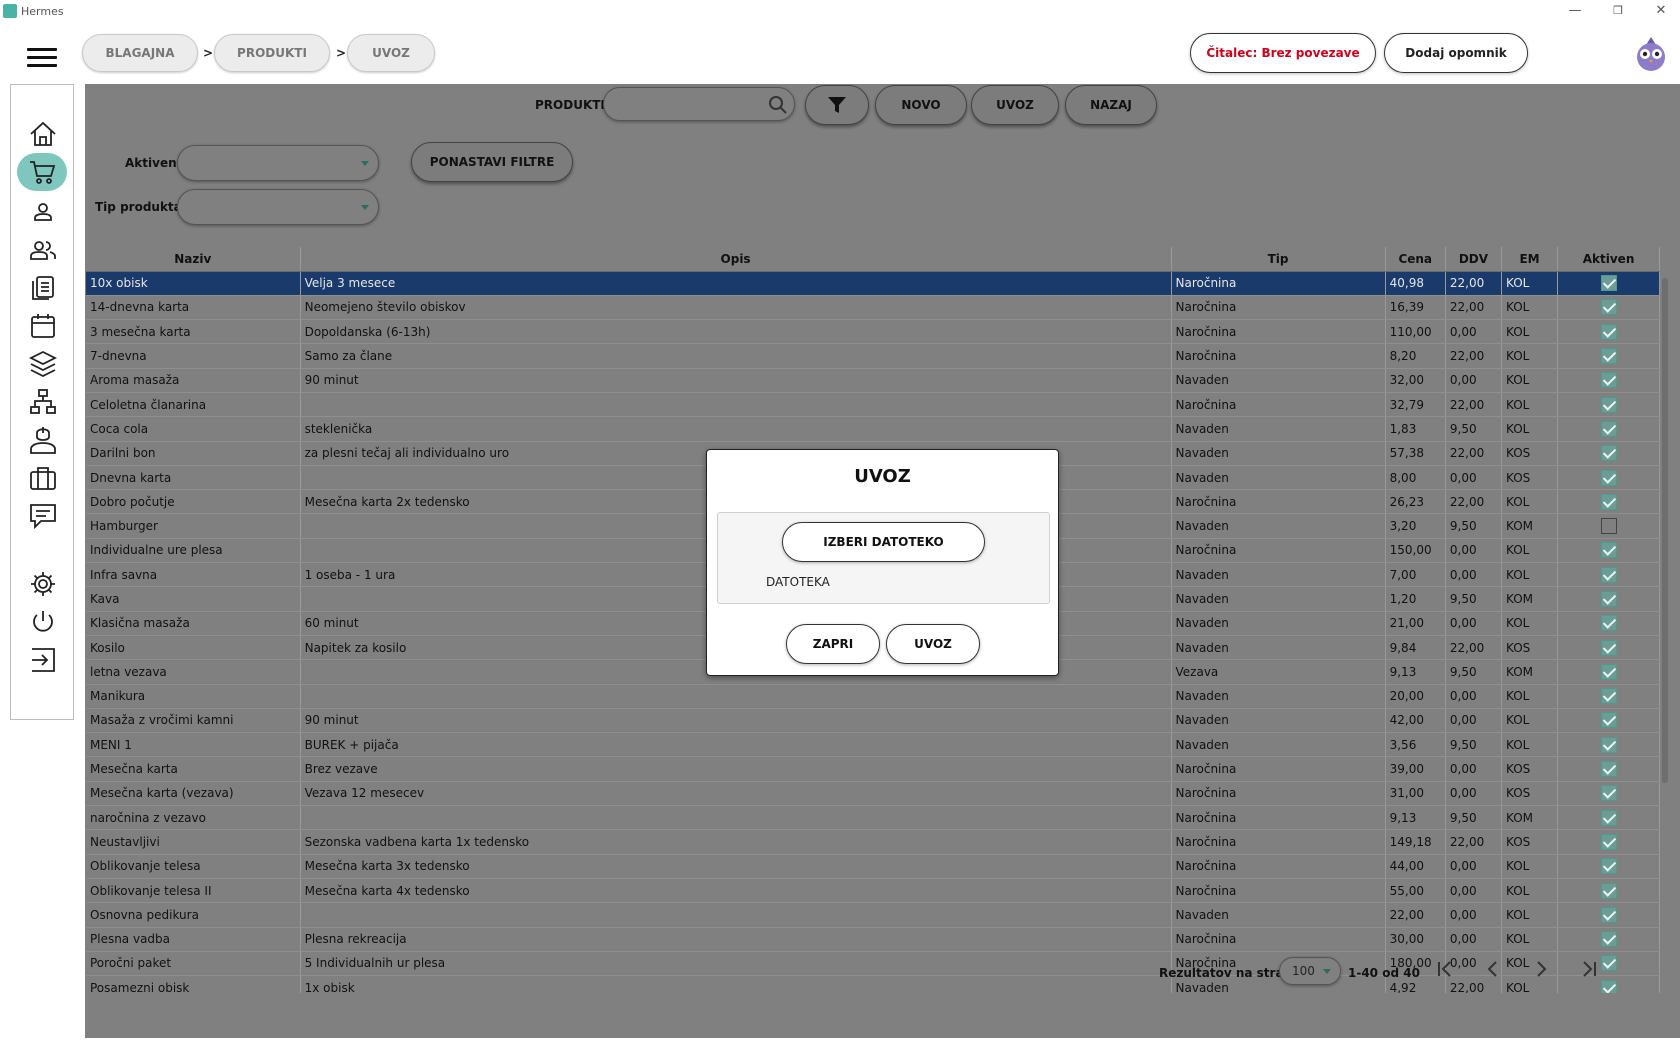  I want to click on user-icon, so click(43, 212).